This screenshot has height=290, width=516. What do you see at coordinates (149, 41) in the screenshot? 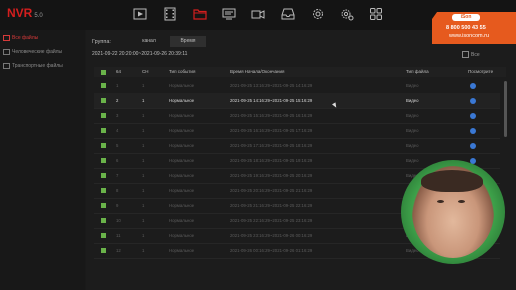
I see `group-channel-button: канал` at bounding box center [149, 41].